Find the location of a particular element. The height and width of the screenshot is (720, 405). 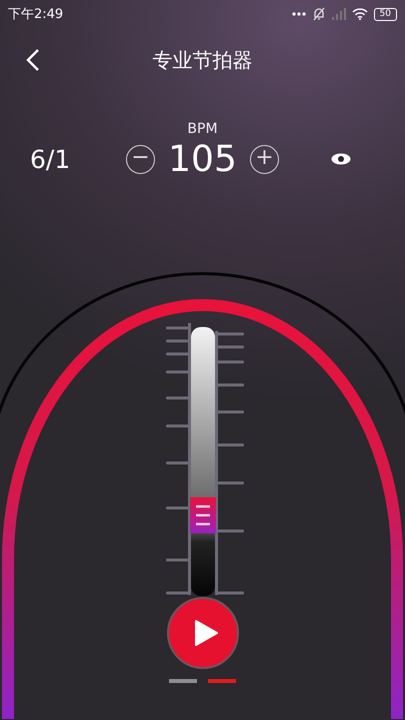

slider-thumb is located at coordinates (203, 515).